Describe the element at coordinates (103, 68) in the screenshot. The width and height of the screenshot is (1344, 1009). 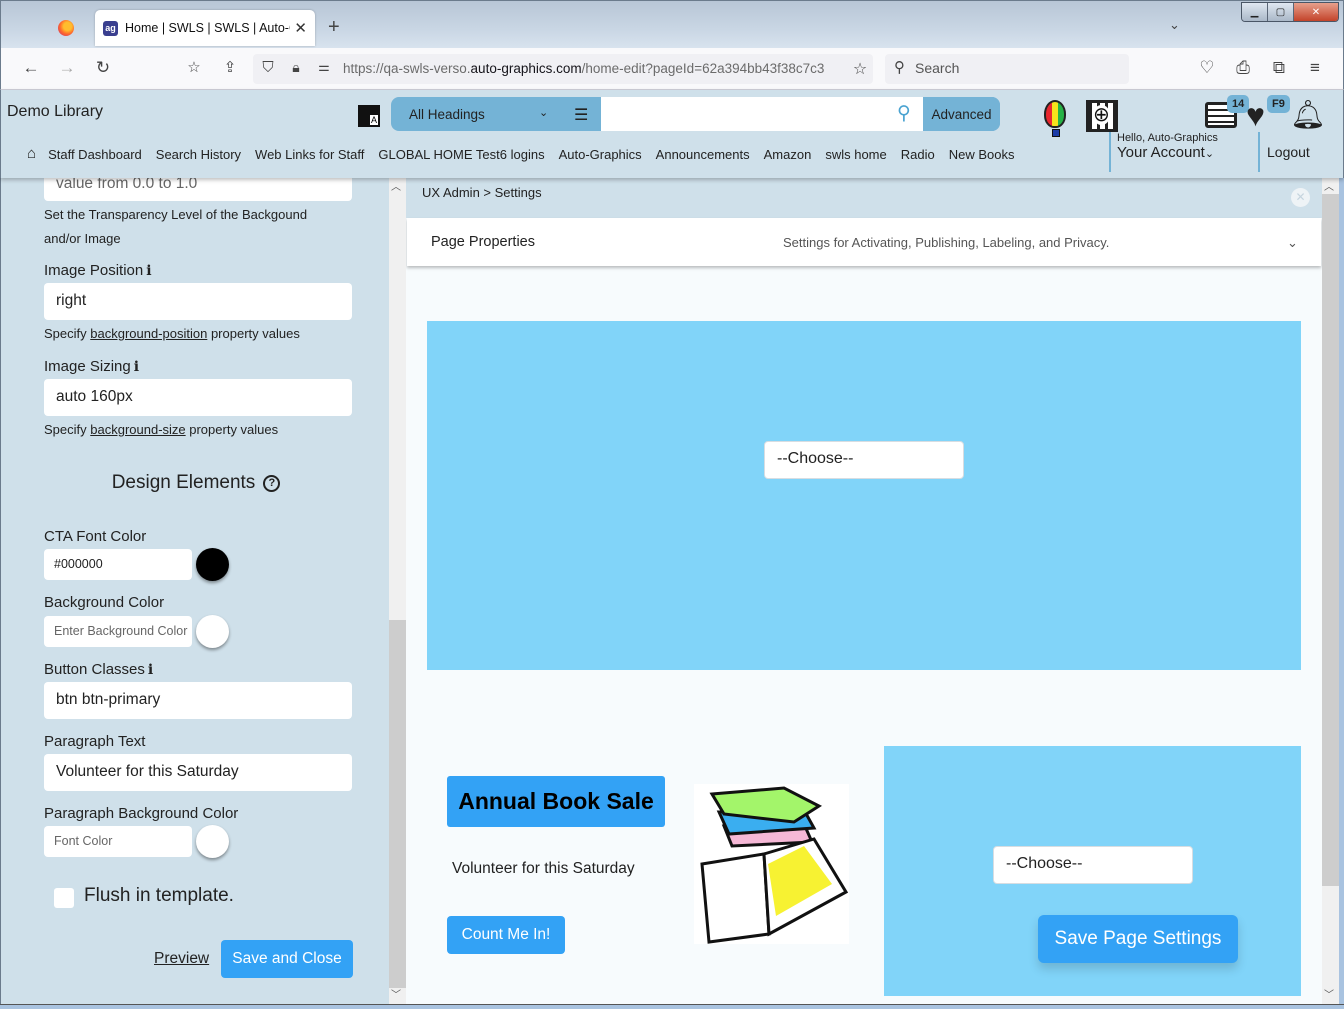
I see `reload-icon: ↻` at that location.